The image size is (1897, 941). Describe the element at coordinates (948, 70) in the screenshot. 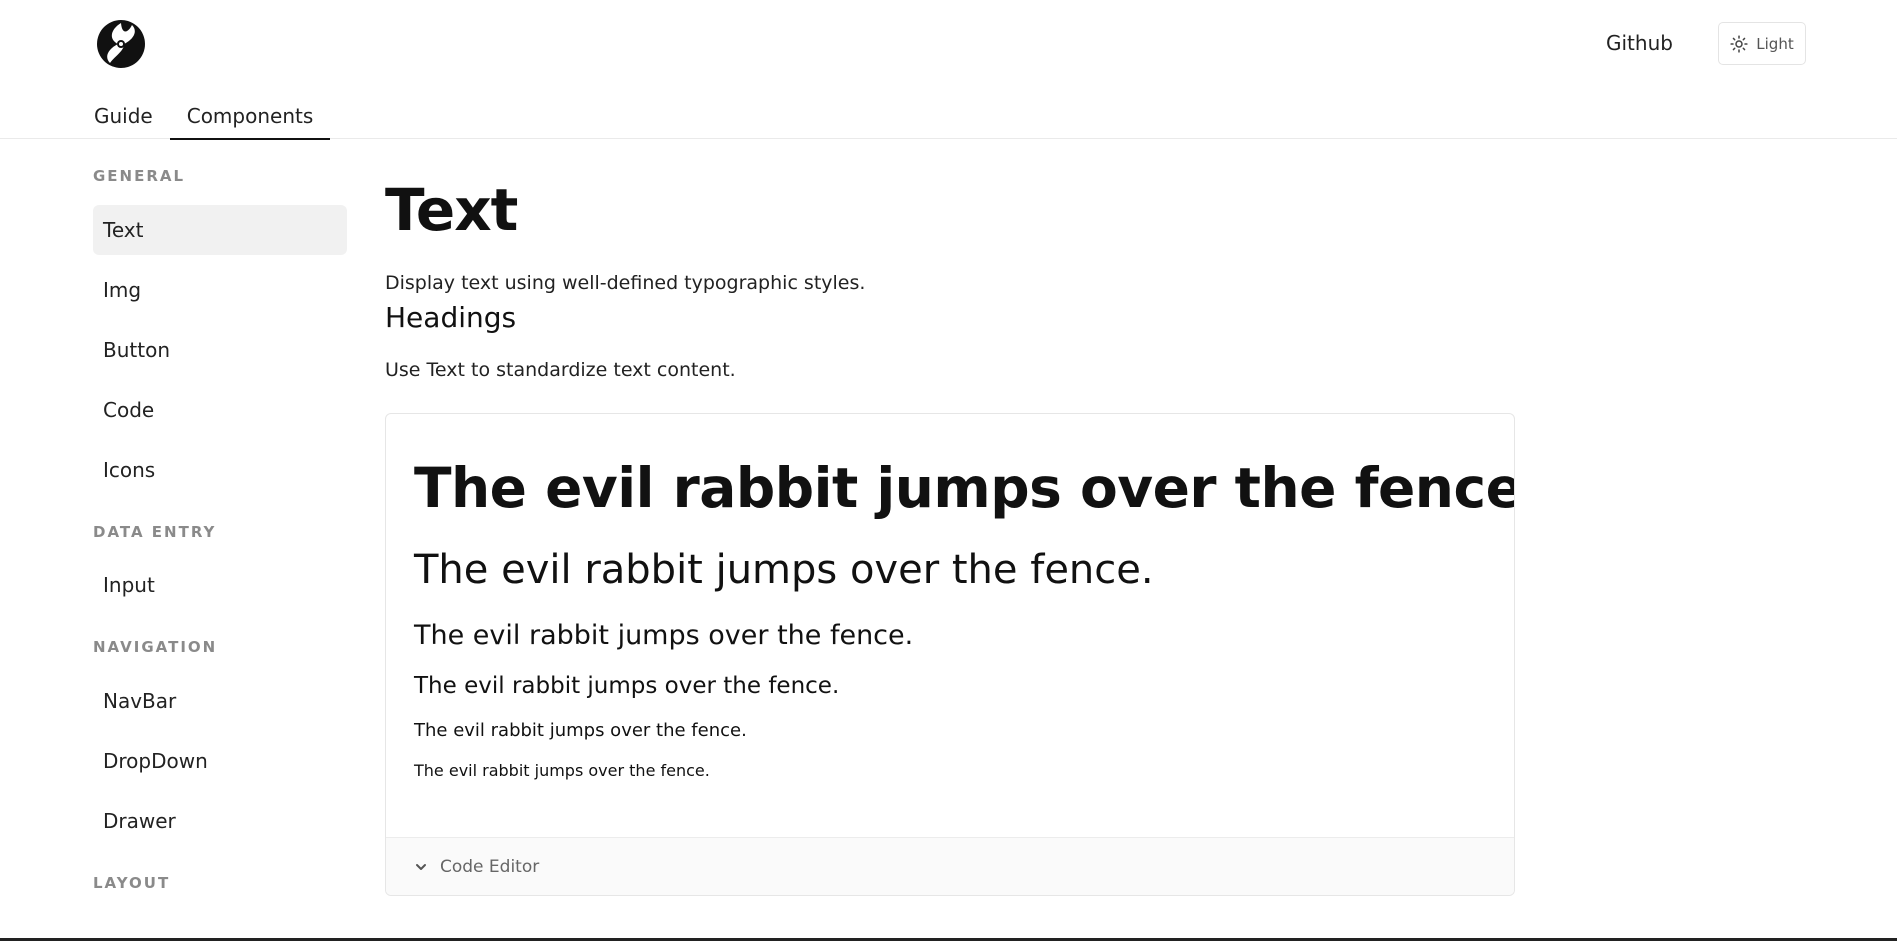

I see `top-header: Github Light Guide Components` at that location.